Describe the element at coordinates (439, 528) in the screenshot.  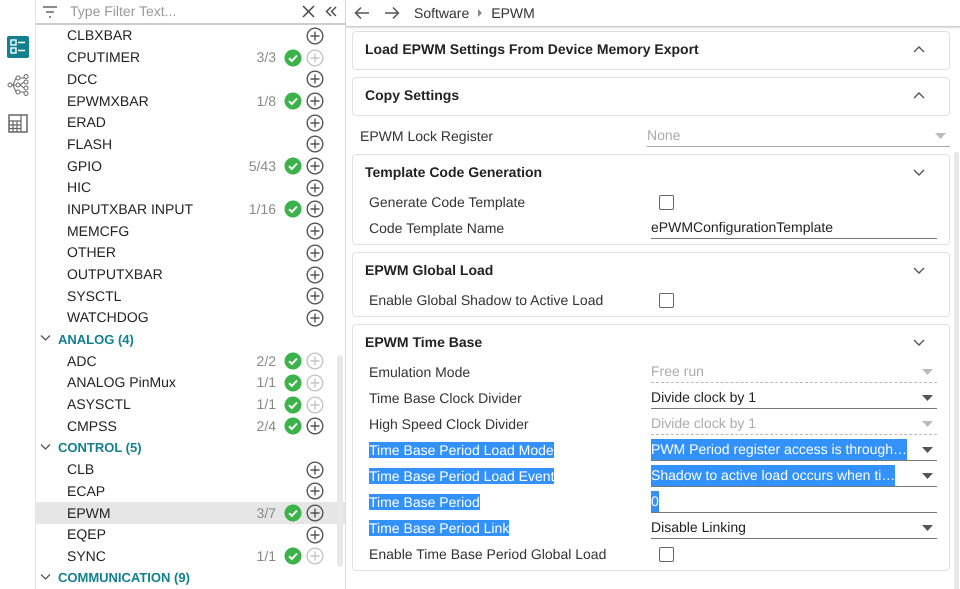
I see `field-label: Time Base Period Link` at that location.